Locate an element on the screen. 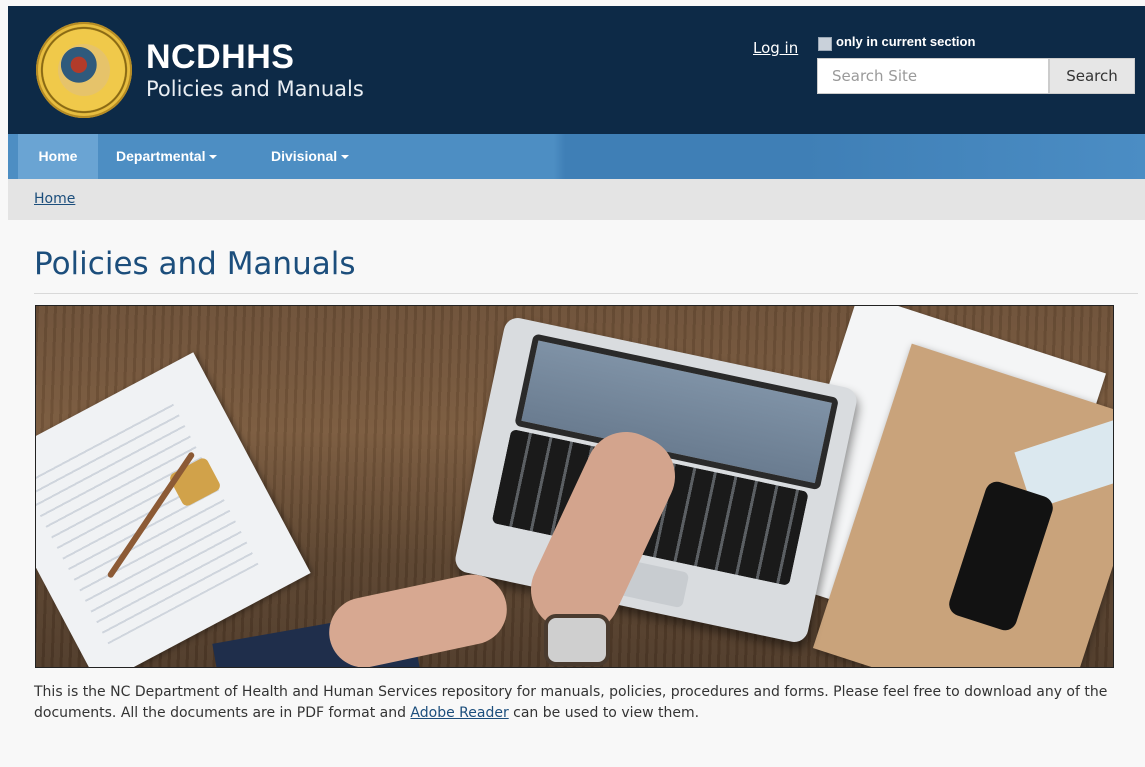  breadcrumb: Home is located at coordinates (576, 199).